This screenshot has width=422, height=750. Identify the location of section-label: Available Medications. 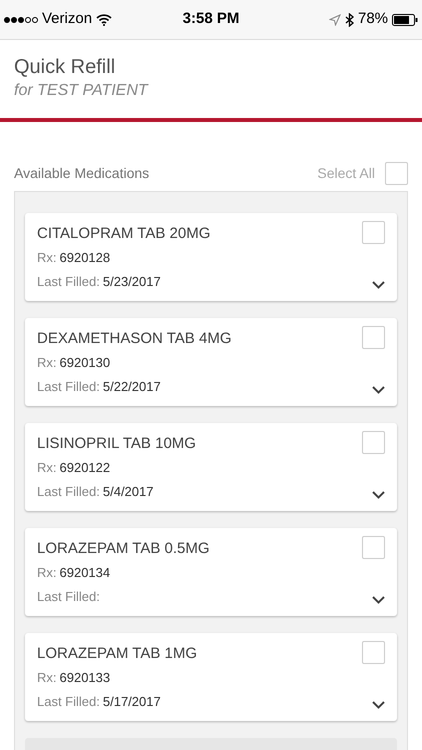
(82, 173).